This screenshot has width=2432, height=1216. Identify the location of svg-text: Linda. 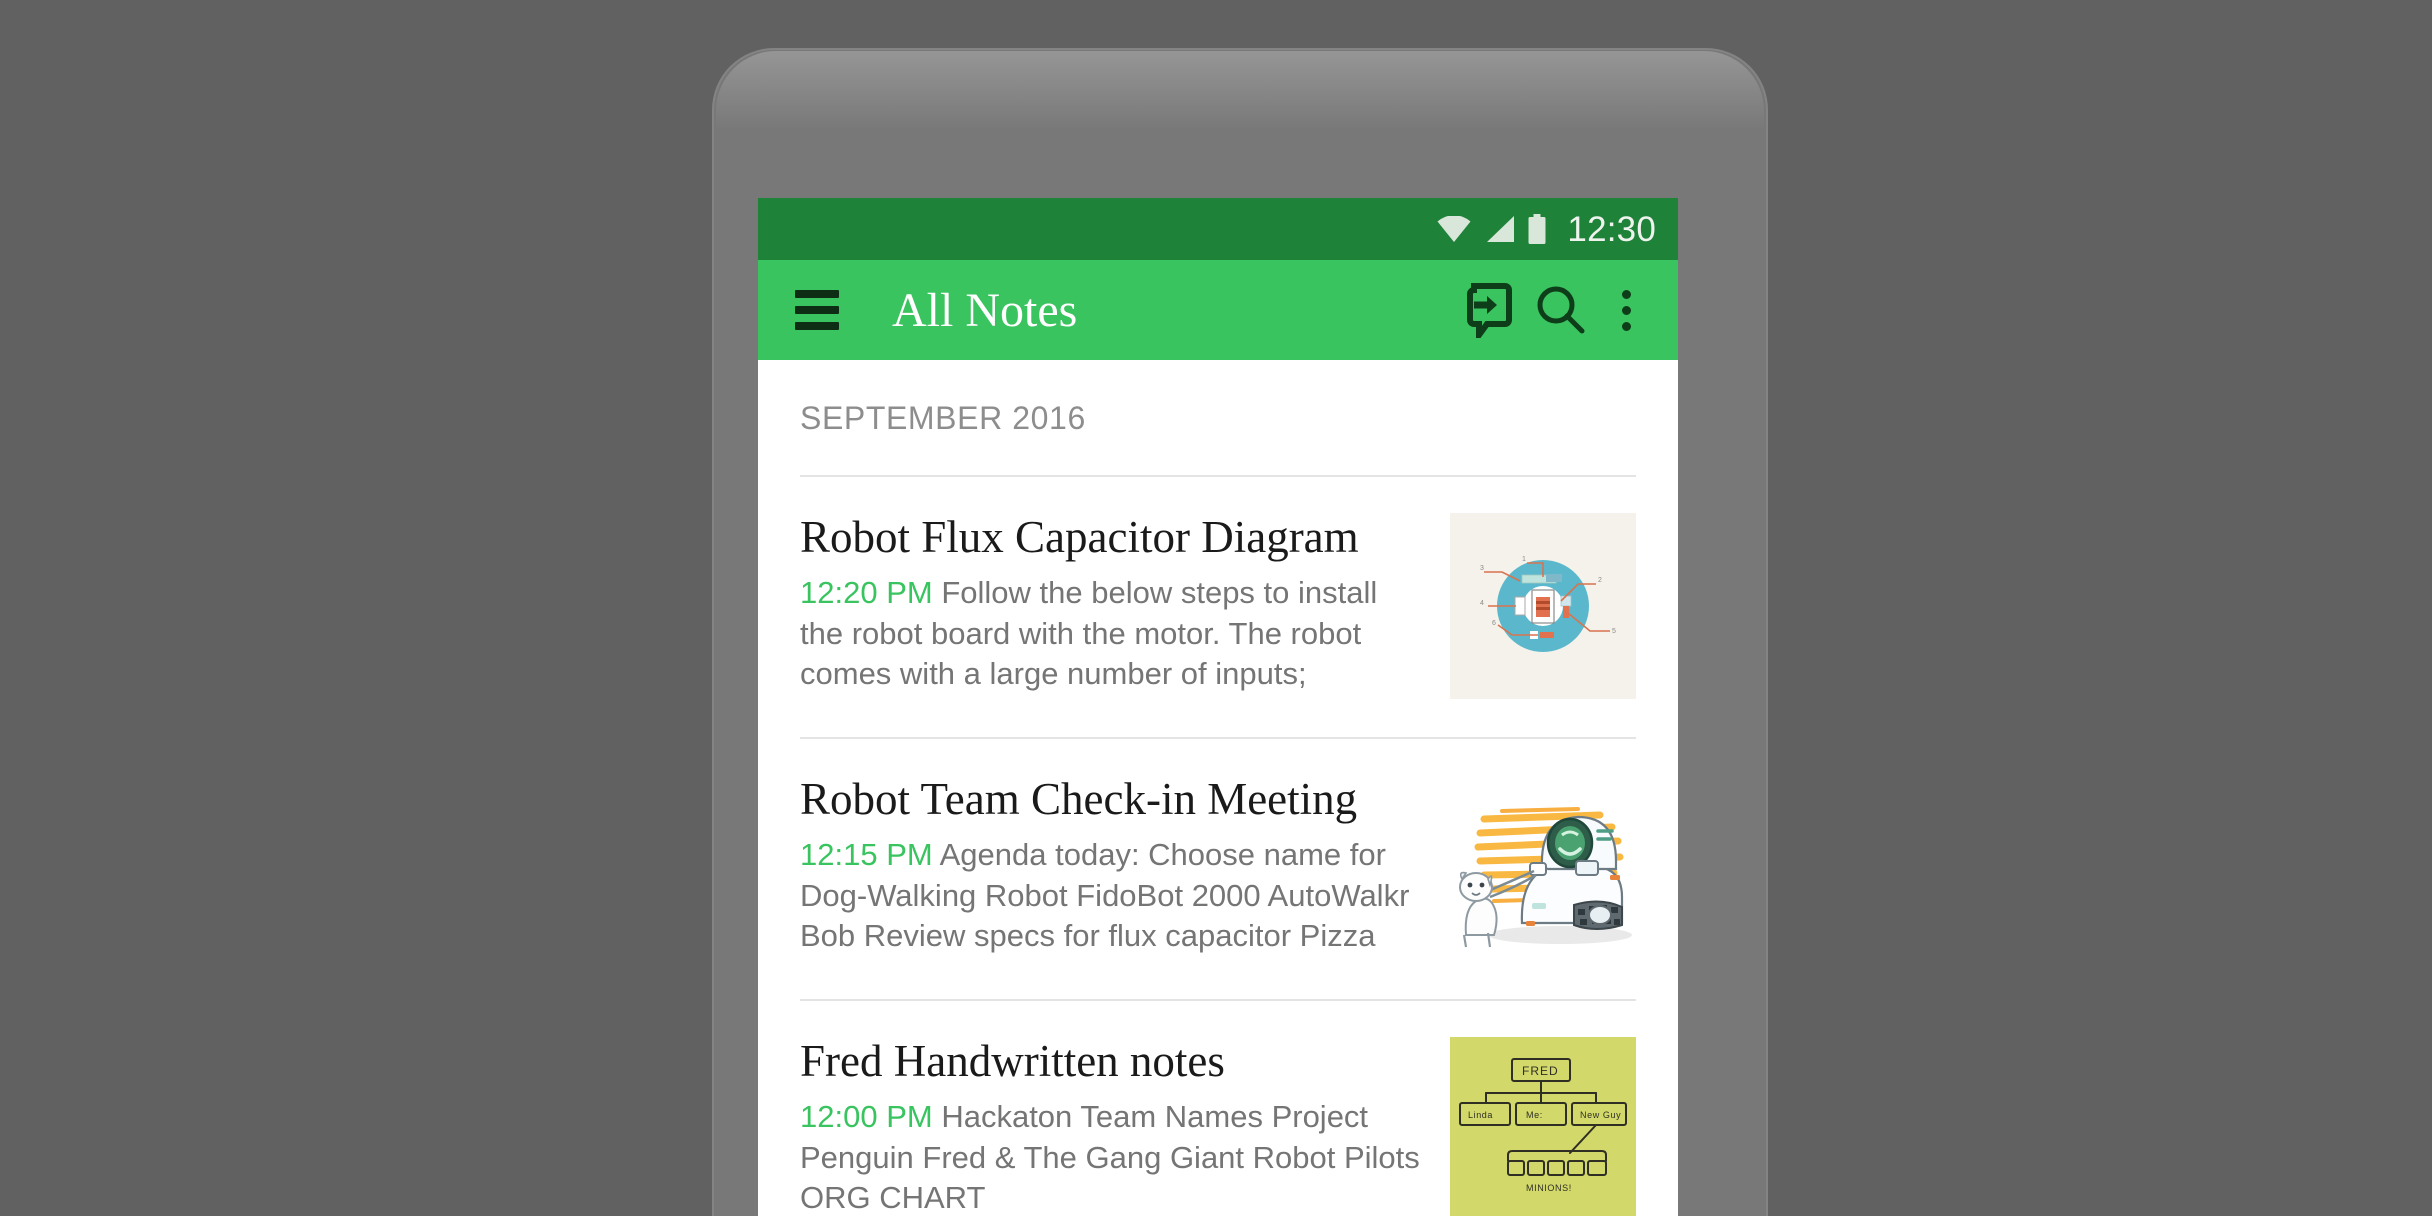
(1480, 1115).